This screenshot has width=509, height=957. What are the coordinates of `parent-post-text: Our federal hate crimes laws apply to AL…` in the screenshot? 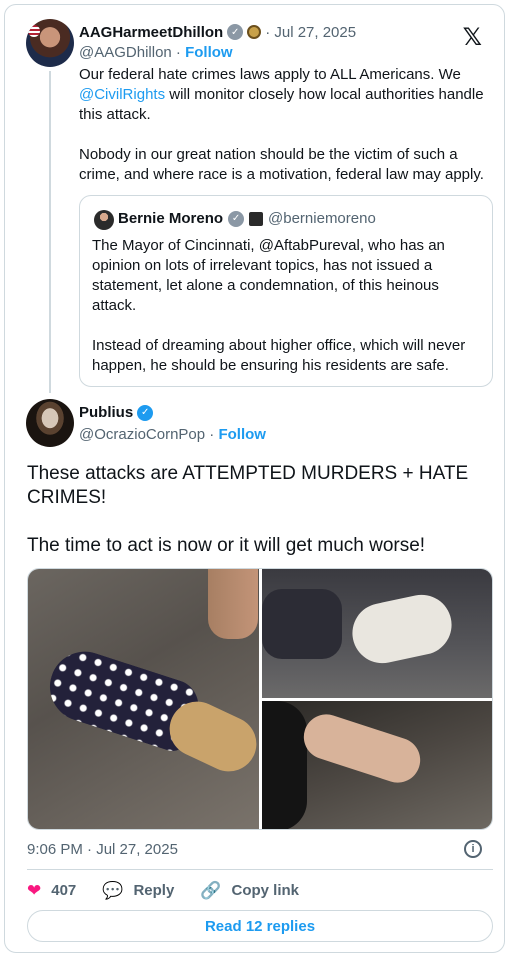 It's located at (289, 125).